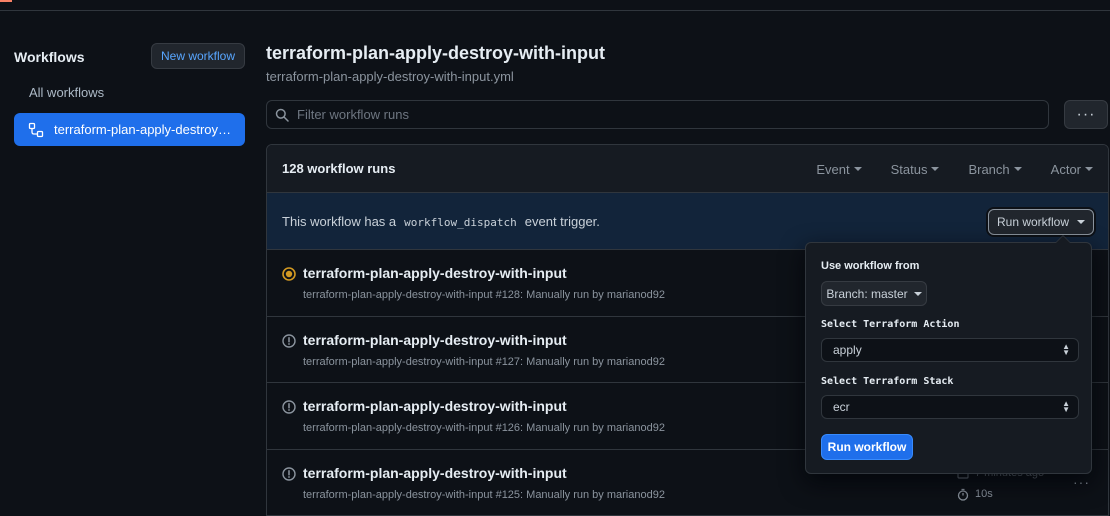 The image size is (1110, 516). Describe the element at coordinates (887, 381) in the screenshot. I see `terraform-stack-label: Select Terraform Stack` at that location.